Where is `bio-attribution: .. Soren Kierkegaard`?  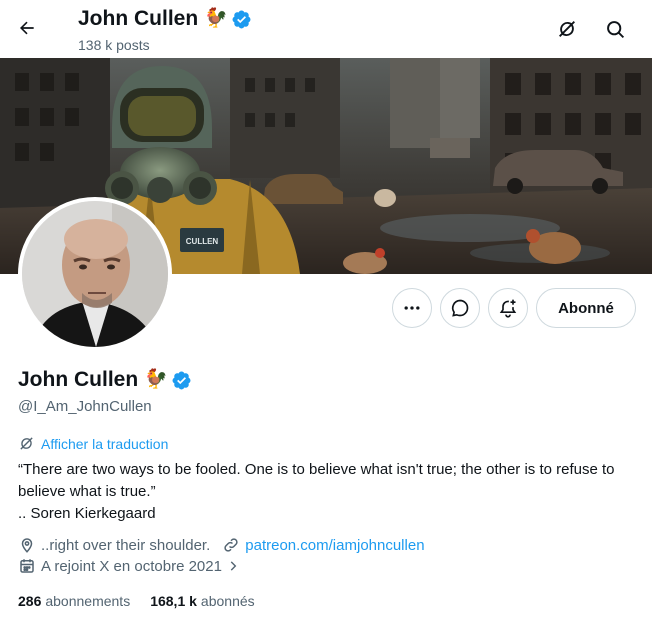
bio-attribution: .. Soren Kierkegaard is located at coordinates (87, 513).